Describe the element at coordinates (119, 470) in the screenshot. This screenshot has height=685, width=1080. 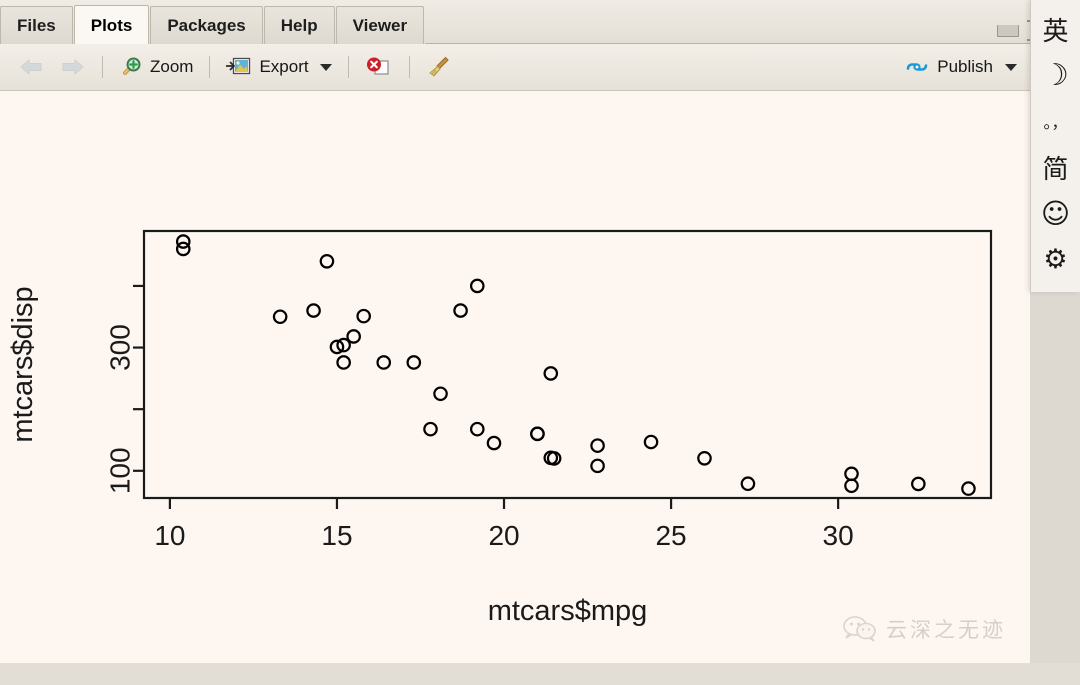
I see `y-tick-label: 100` at that location.